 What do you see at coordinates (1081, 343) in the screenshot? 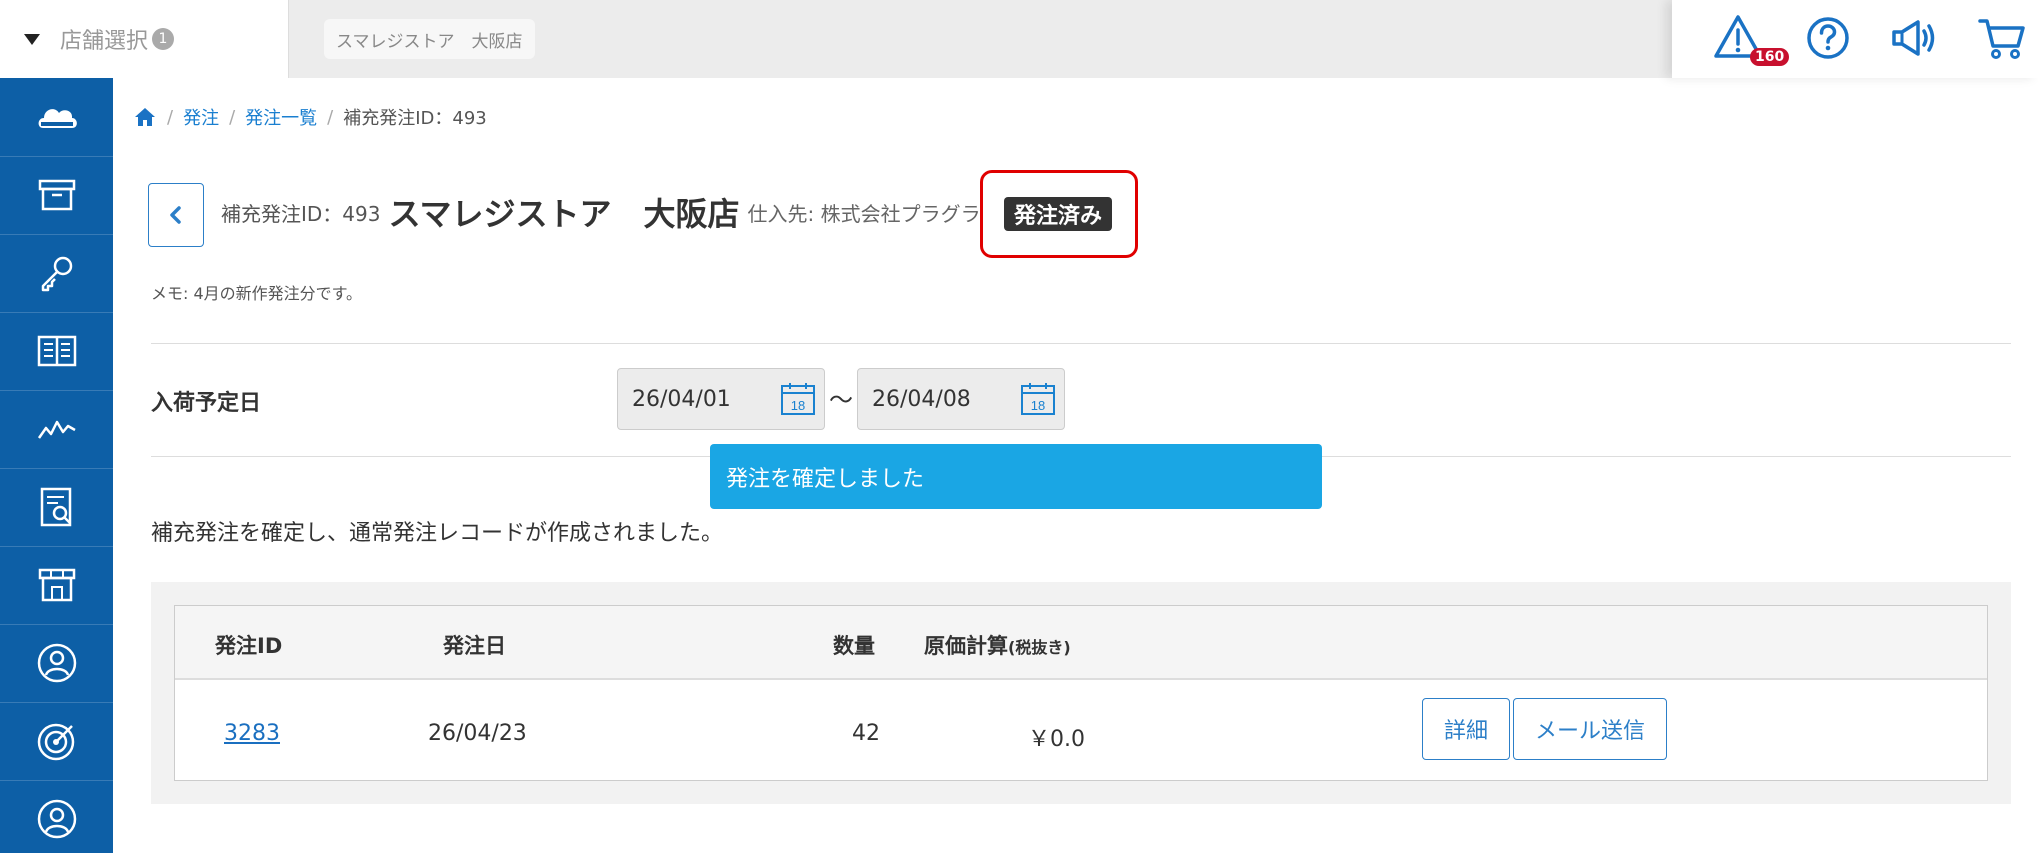
I see `divider` at bounding box center [1081, 343].